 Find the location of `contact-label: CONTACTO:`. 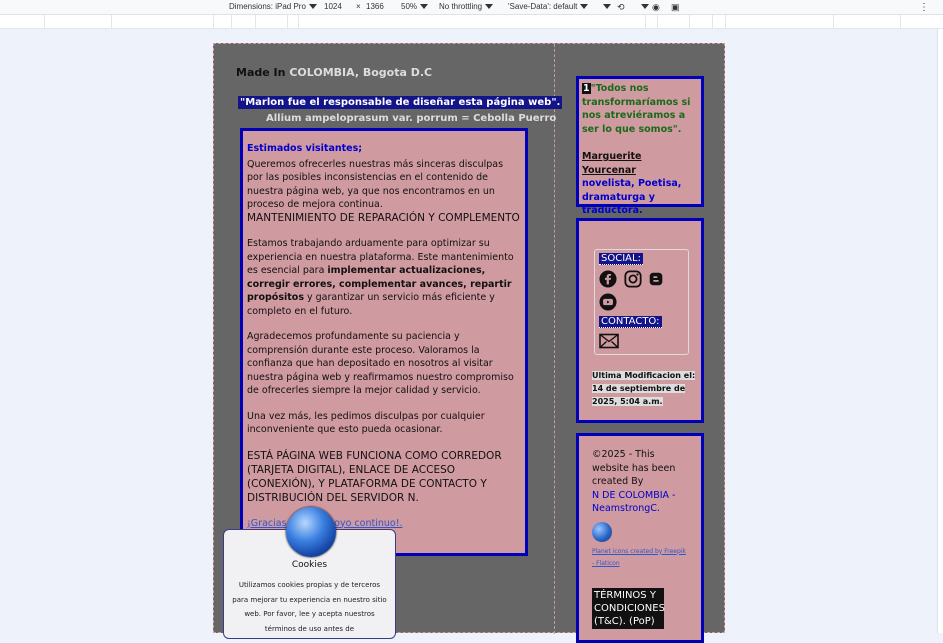

contact-label: CONTACTO: is located at coordinates (630, 322).